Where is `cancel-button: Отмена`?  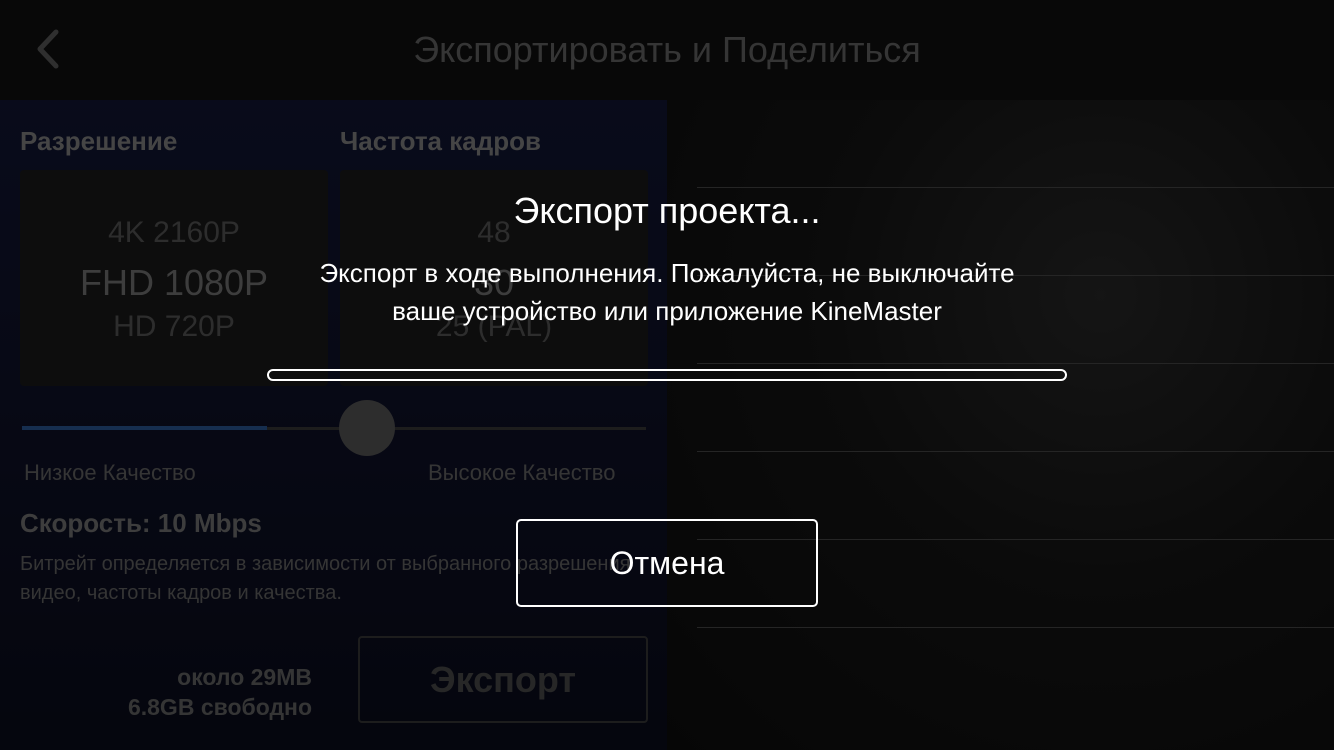 cancel-button: Отмена is located at coordinates (667, 563).